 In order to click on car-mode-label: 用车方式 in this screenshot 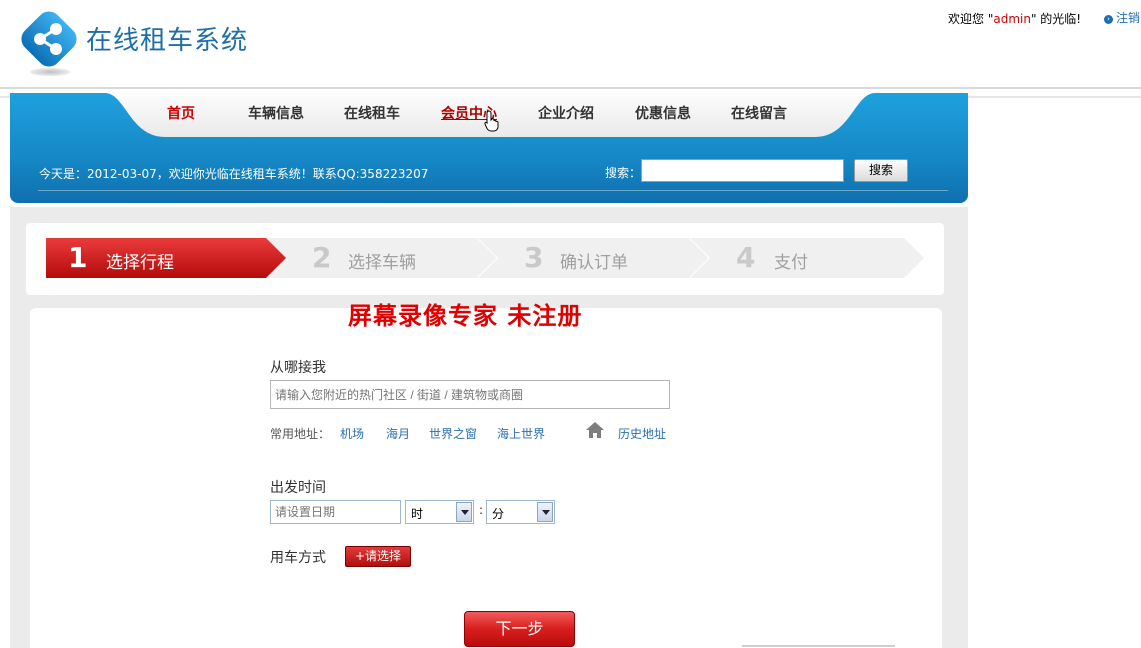, I will do `click(298, 558)`.